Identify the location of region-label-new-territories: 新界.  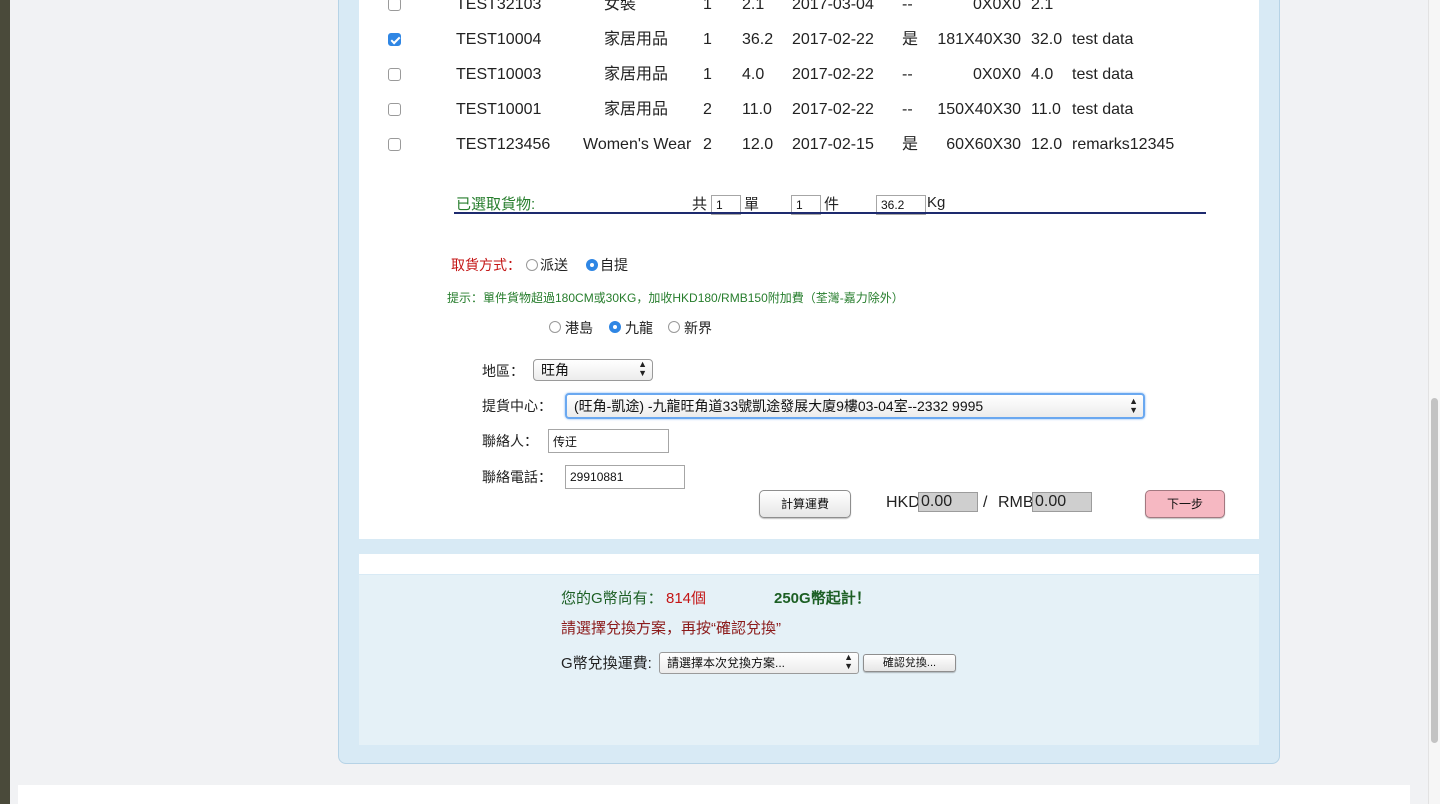
(698, 328).